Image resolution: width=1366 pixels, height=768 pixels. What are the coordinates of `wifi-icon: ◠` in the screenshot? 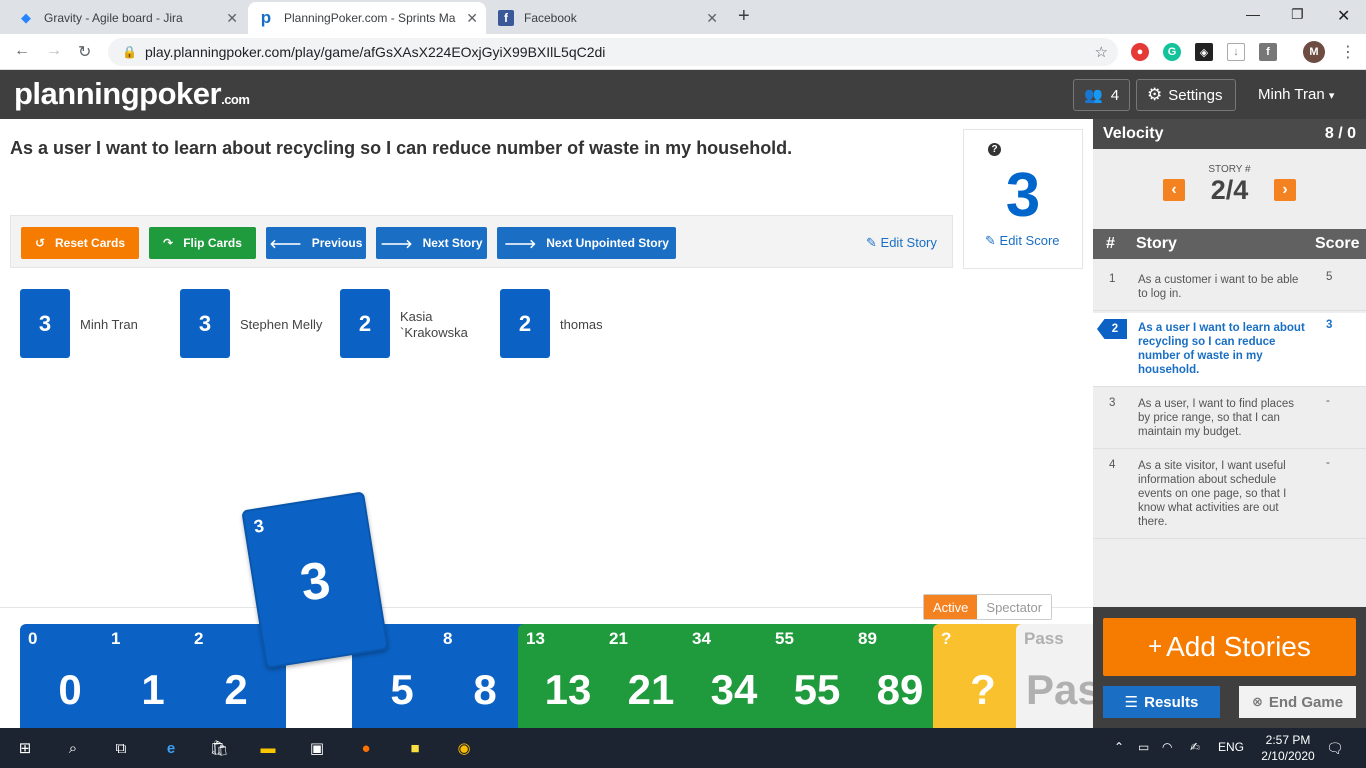 It's located at (1167, 747).